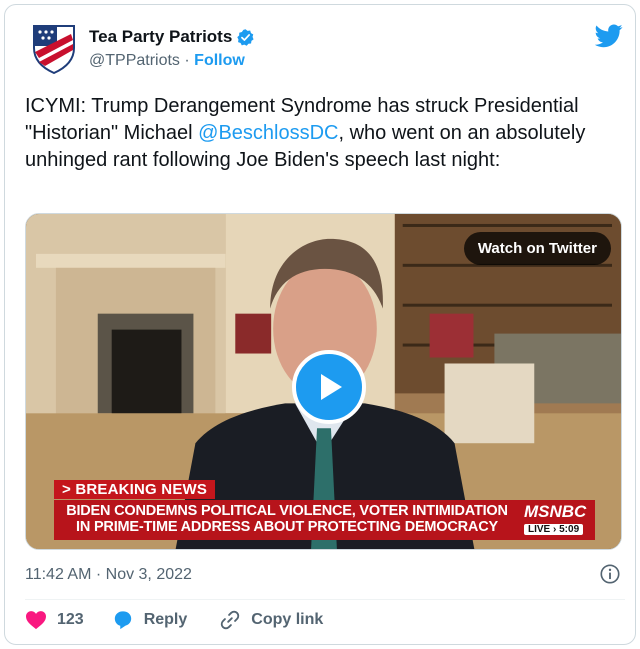  I want to click on like-button: 123, so click(54, 620).